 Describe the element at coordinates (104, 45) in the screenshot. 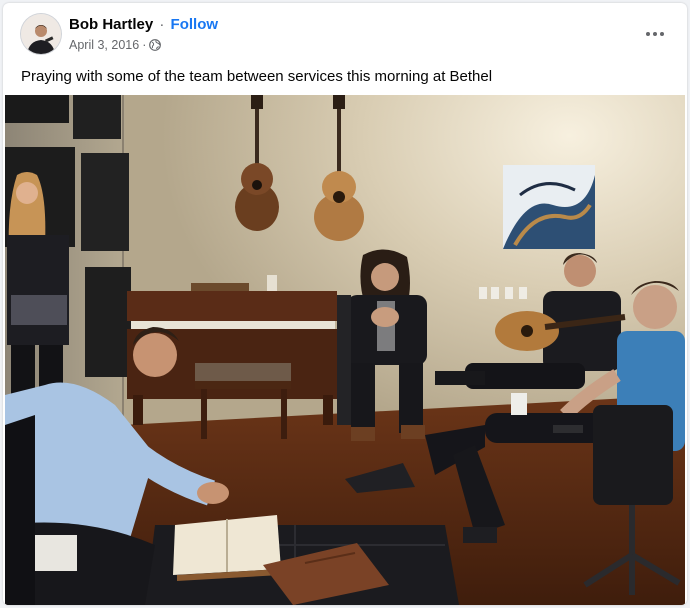

I see `post-date: April 3, 2016` at that location.